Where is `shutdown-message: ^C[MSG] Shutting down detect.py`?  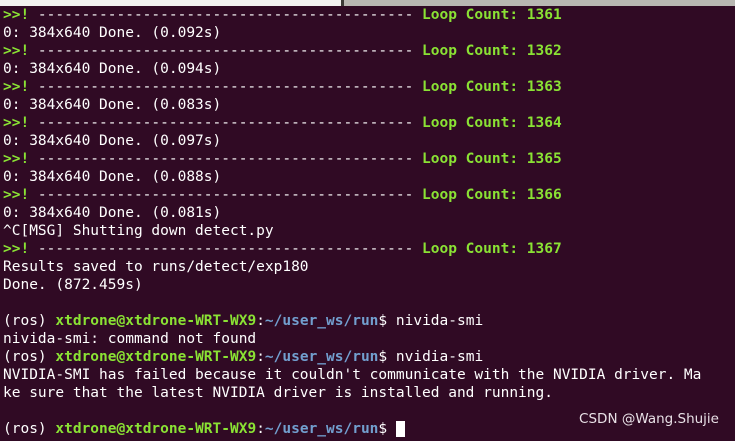 shutdown-message: ^C[MSG] Shutting down detect.py is located at coordinates (138, 231).